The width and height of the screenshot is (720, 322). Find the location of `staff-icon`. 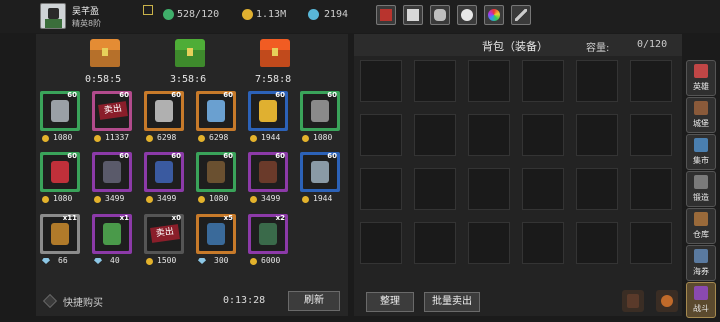

staff-icon is located at coordinates (60, 111).